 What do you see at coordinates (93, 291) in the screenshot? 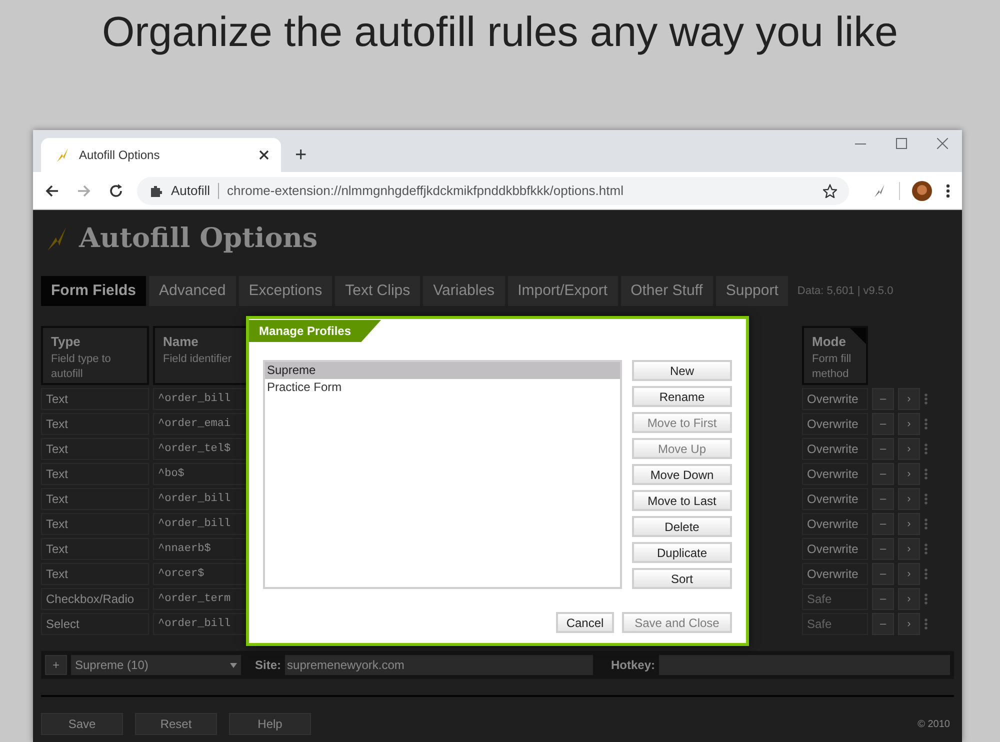
I see `tab: Form Fields` at bounding box center [93, 291].